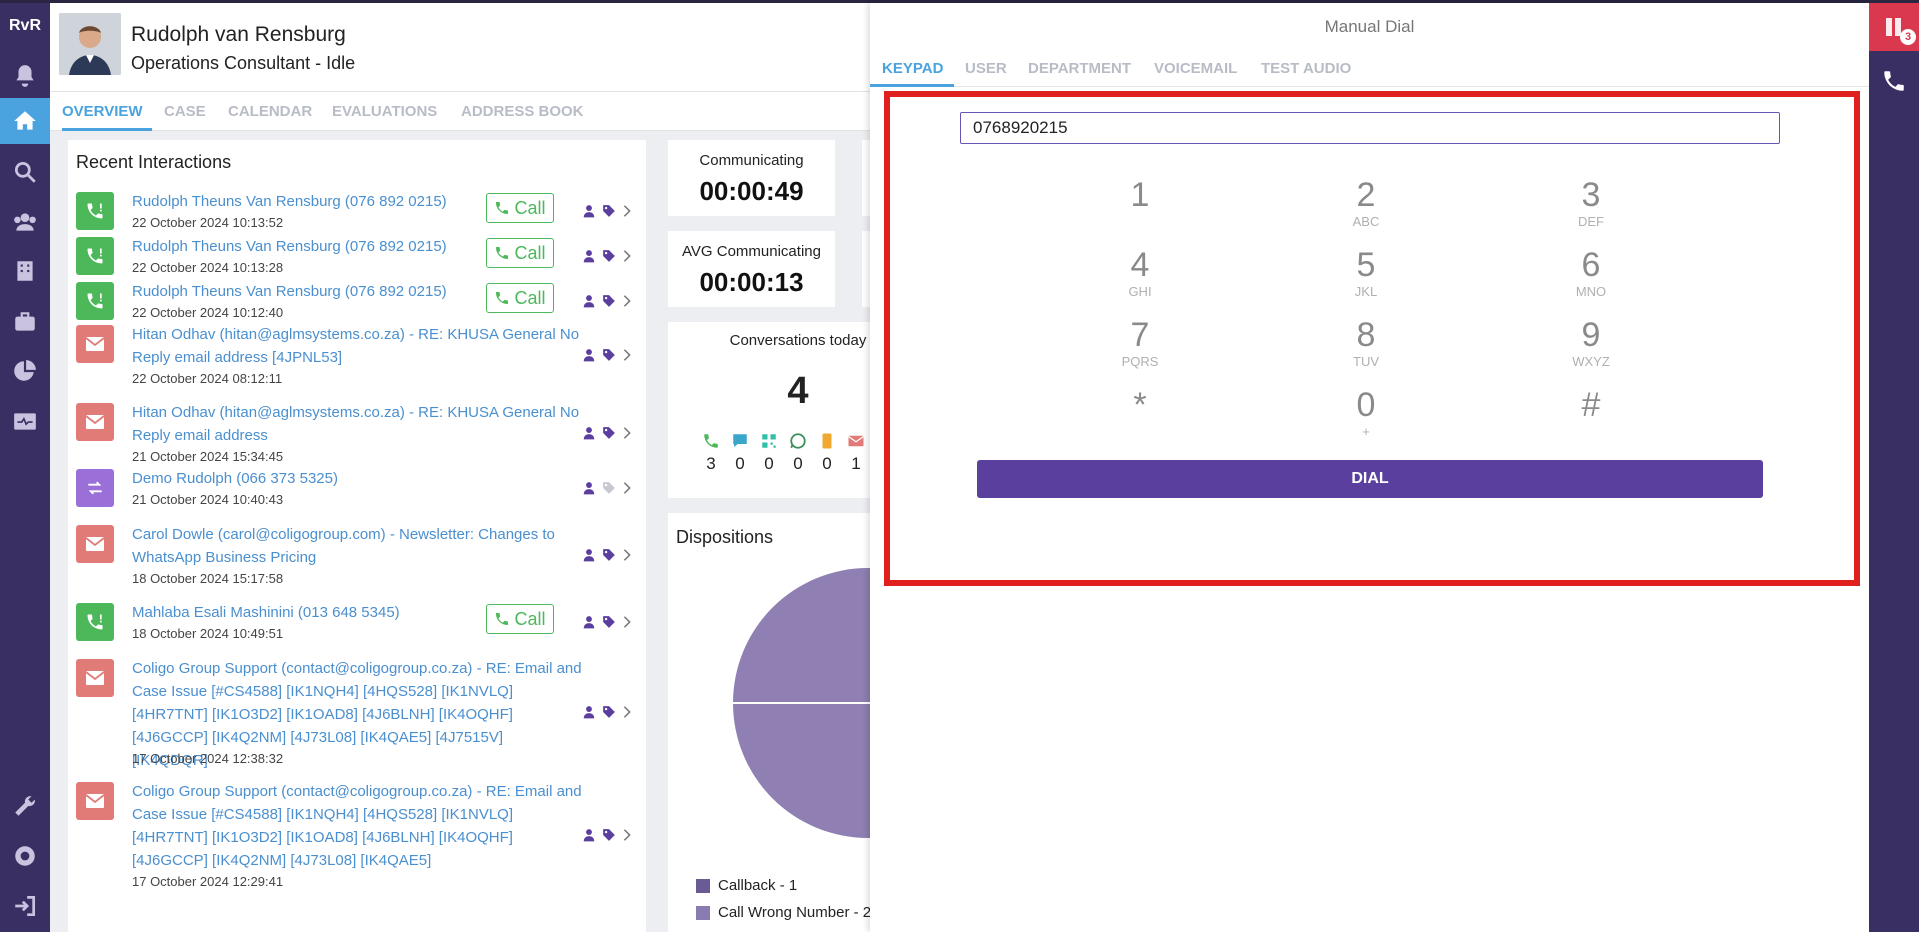  Describe the element at coordinates (154, 162) in the screenshot. I see `recent-interactions-title: Recent Interactions` at that location.